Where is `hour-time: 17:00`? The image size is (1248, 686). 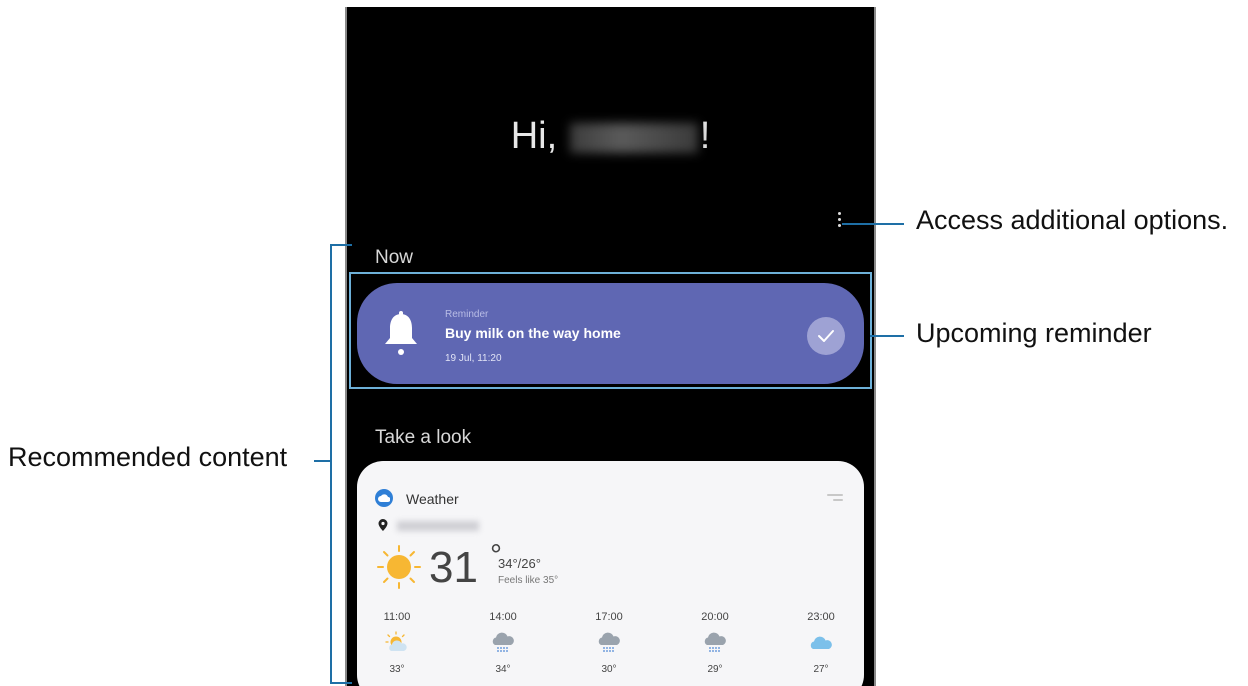 hour-time: 17:00 is located at coordinates (609, 617).